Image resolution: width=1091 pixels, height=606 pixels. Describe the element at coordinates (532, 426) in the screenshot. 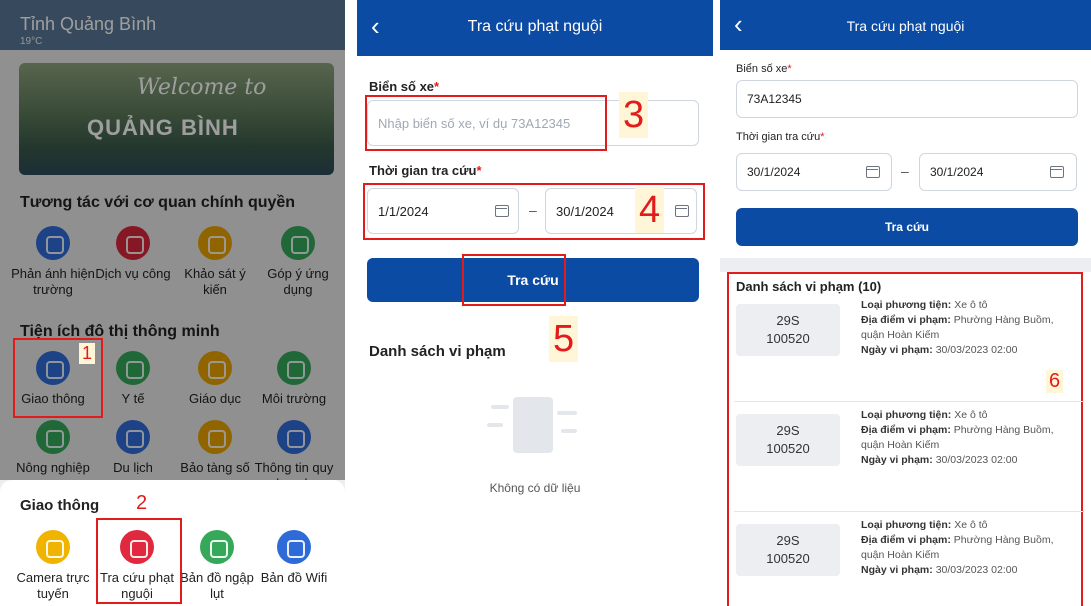

I see `empty-document-icon` at that location.